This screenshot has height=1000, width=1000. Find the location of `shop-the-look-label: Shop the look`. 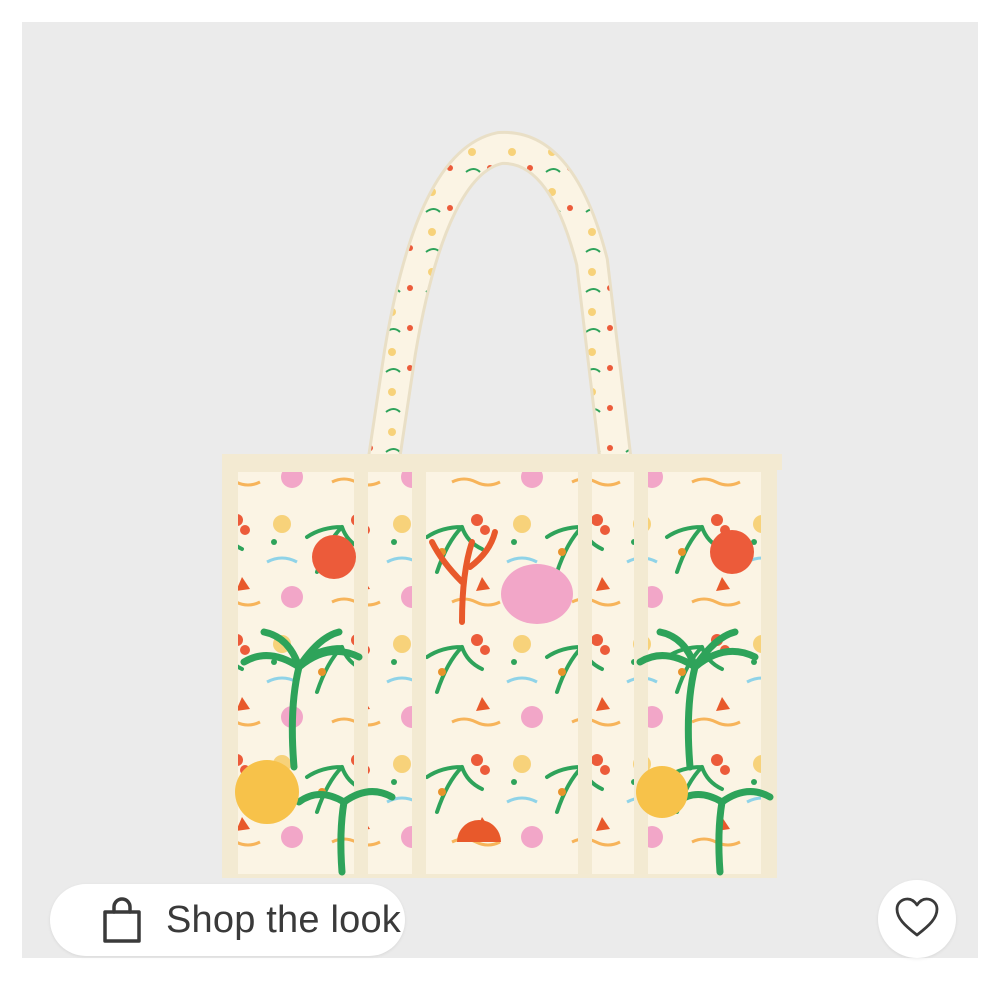

shop-the-look-label: Shop the look is located at coordinates (283, 919).